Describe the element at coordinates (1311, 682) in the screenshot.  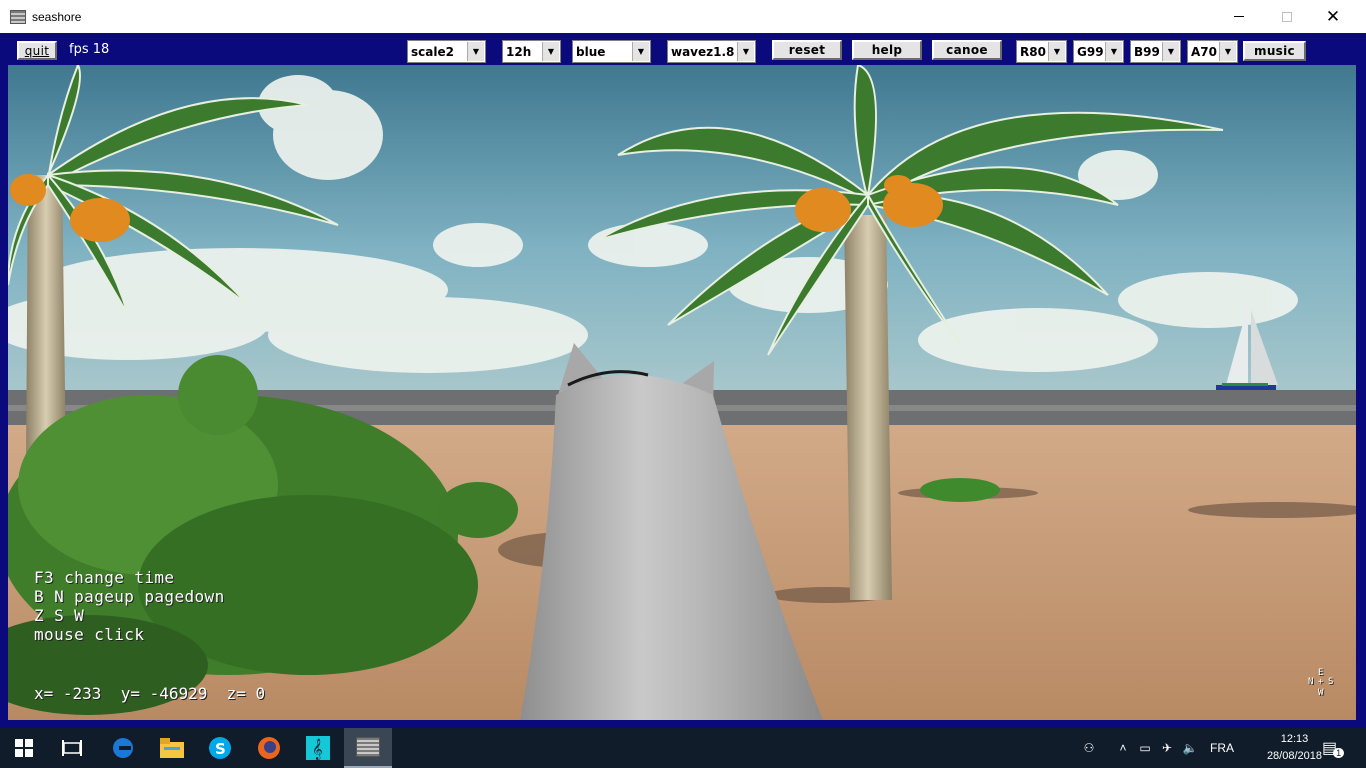
I see `compass-north: N` at that location.